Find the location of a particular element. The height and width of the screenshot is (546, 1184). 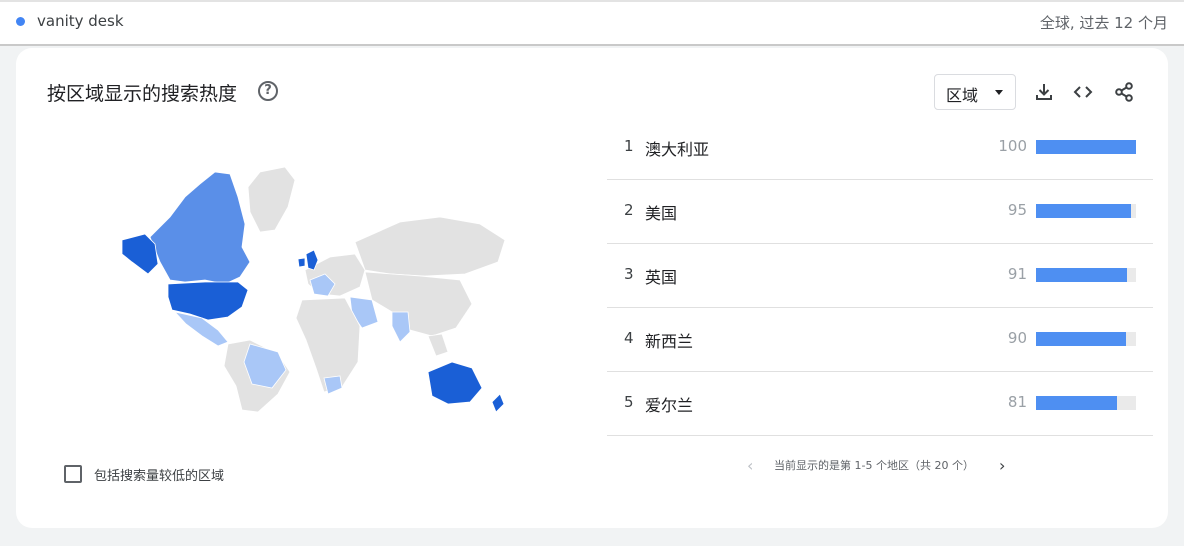

resolution-select: 区域 is located at coordinates (975, 92).